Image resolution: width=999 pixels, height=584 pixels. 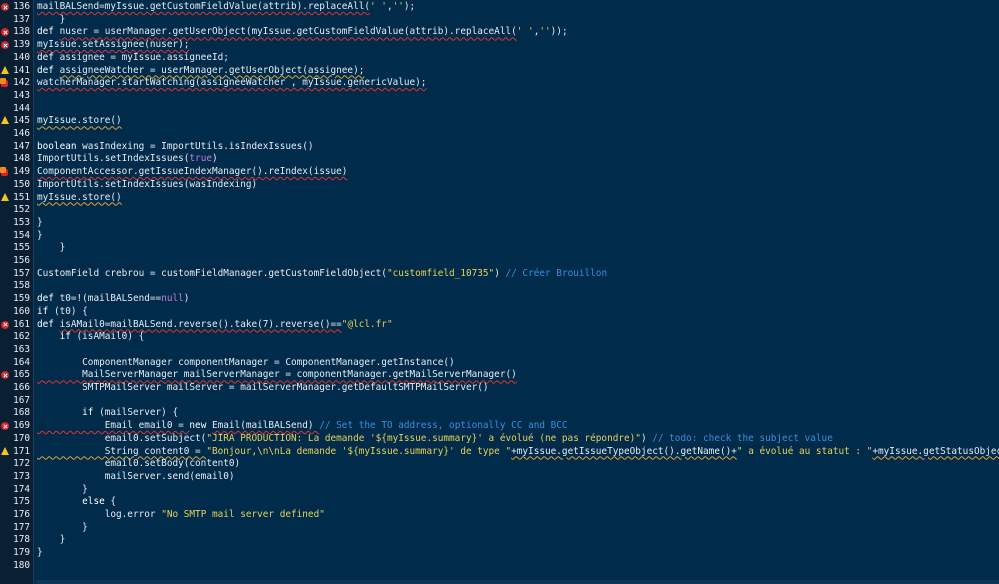 I want to click on code-token: null, so click(x=172, y=299).